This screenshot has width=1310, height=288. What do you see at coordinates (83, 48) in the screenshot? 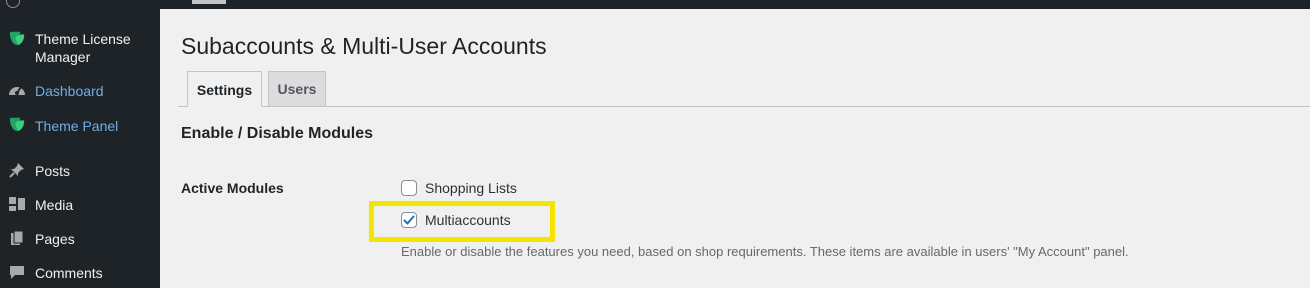
I see `sidebar-item-label: Theme License Manager` at bounding box center [83, 48].